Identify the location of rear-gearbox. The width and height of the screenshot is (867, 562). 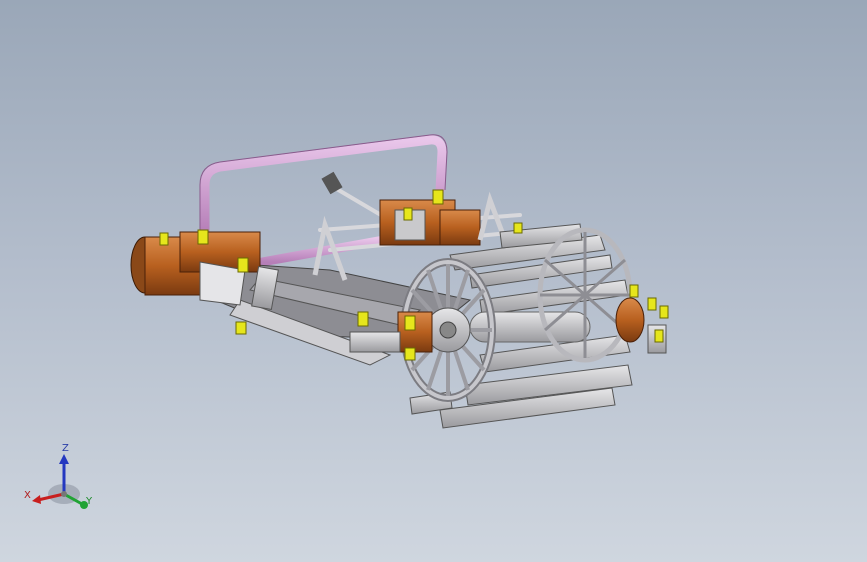
(430, 222).